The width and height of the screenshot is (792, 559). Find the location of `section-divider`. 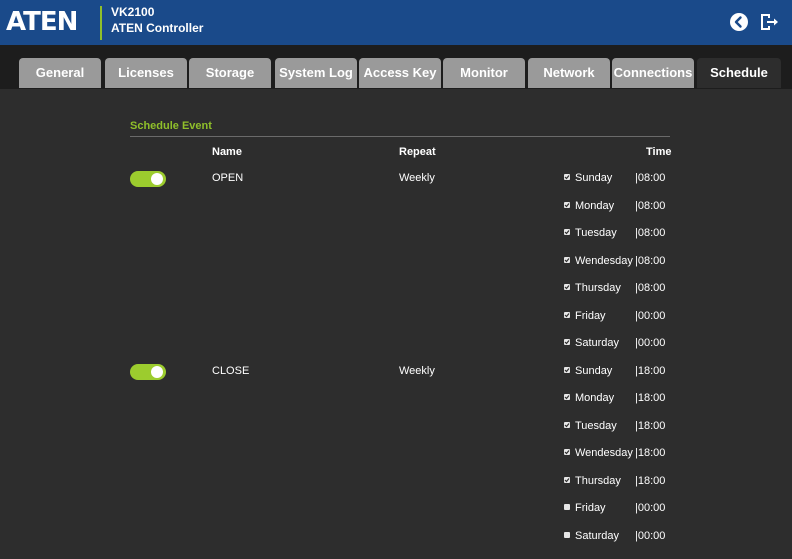

section-divider is located at coordinates (400, 136).